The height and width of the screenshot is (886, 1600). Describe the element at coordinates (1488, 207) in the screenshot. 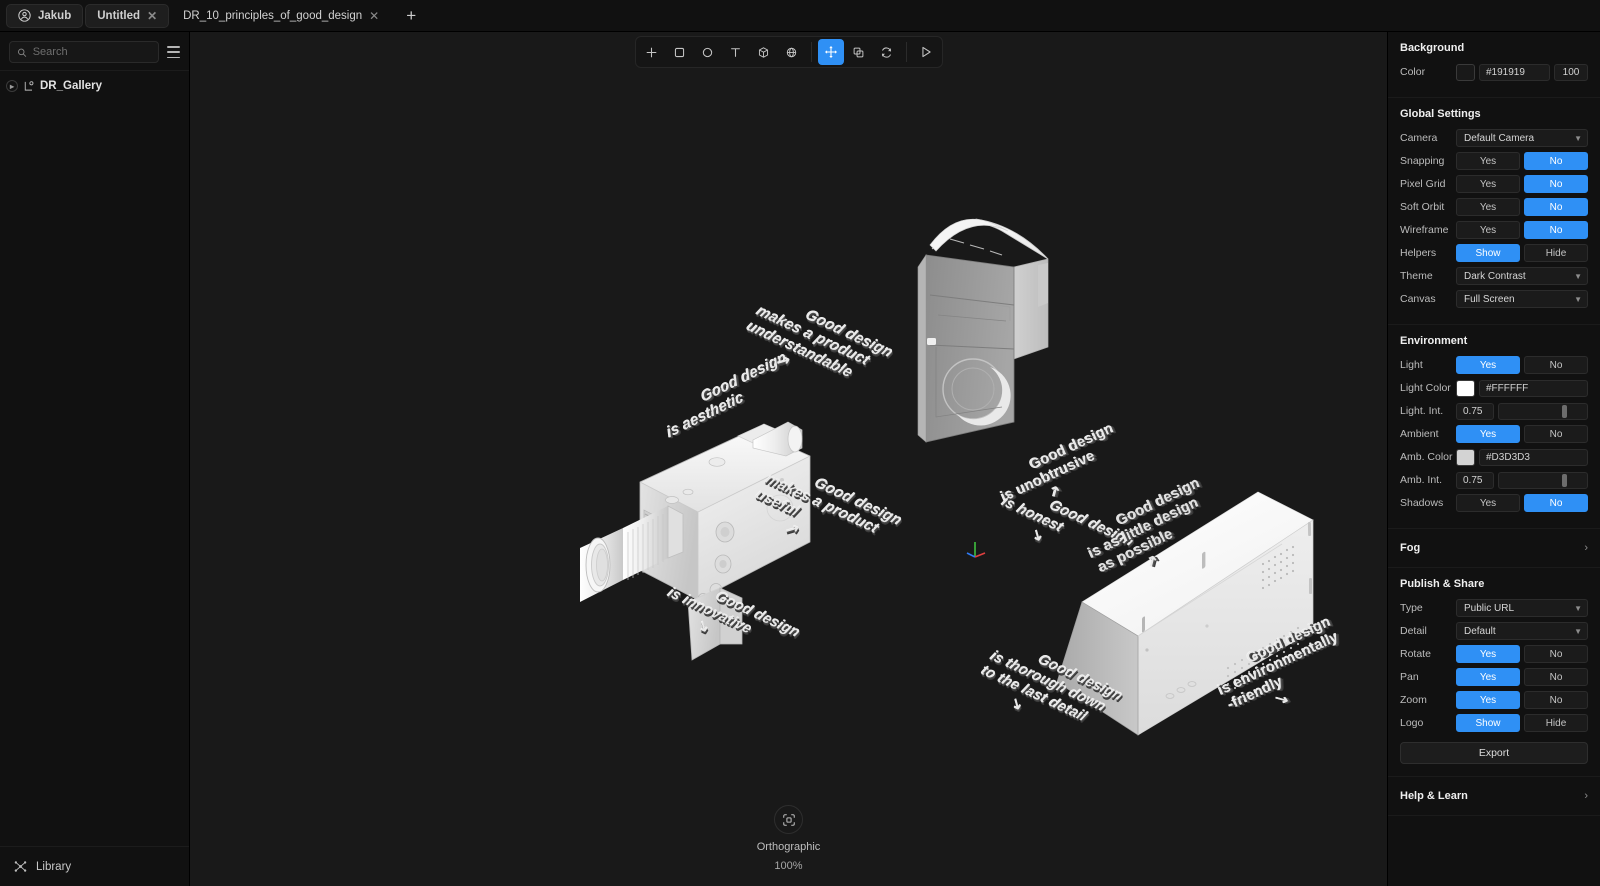

I see `softorbit-yes-button: Yes` at that location.